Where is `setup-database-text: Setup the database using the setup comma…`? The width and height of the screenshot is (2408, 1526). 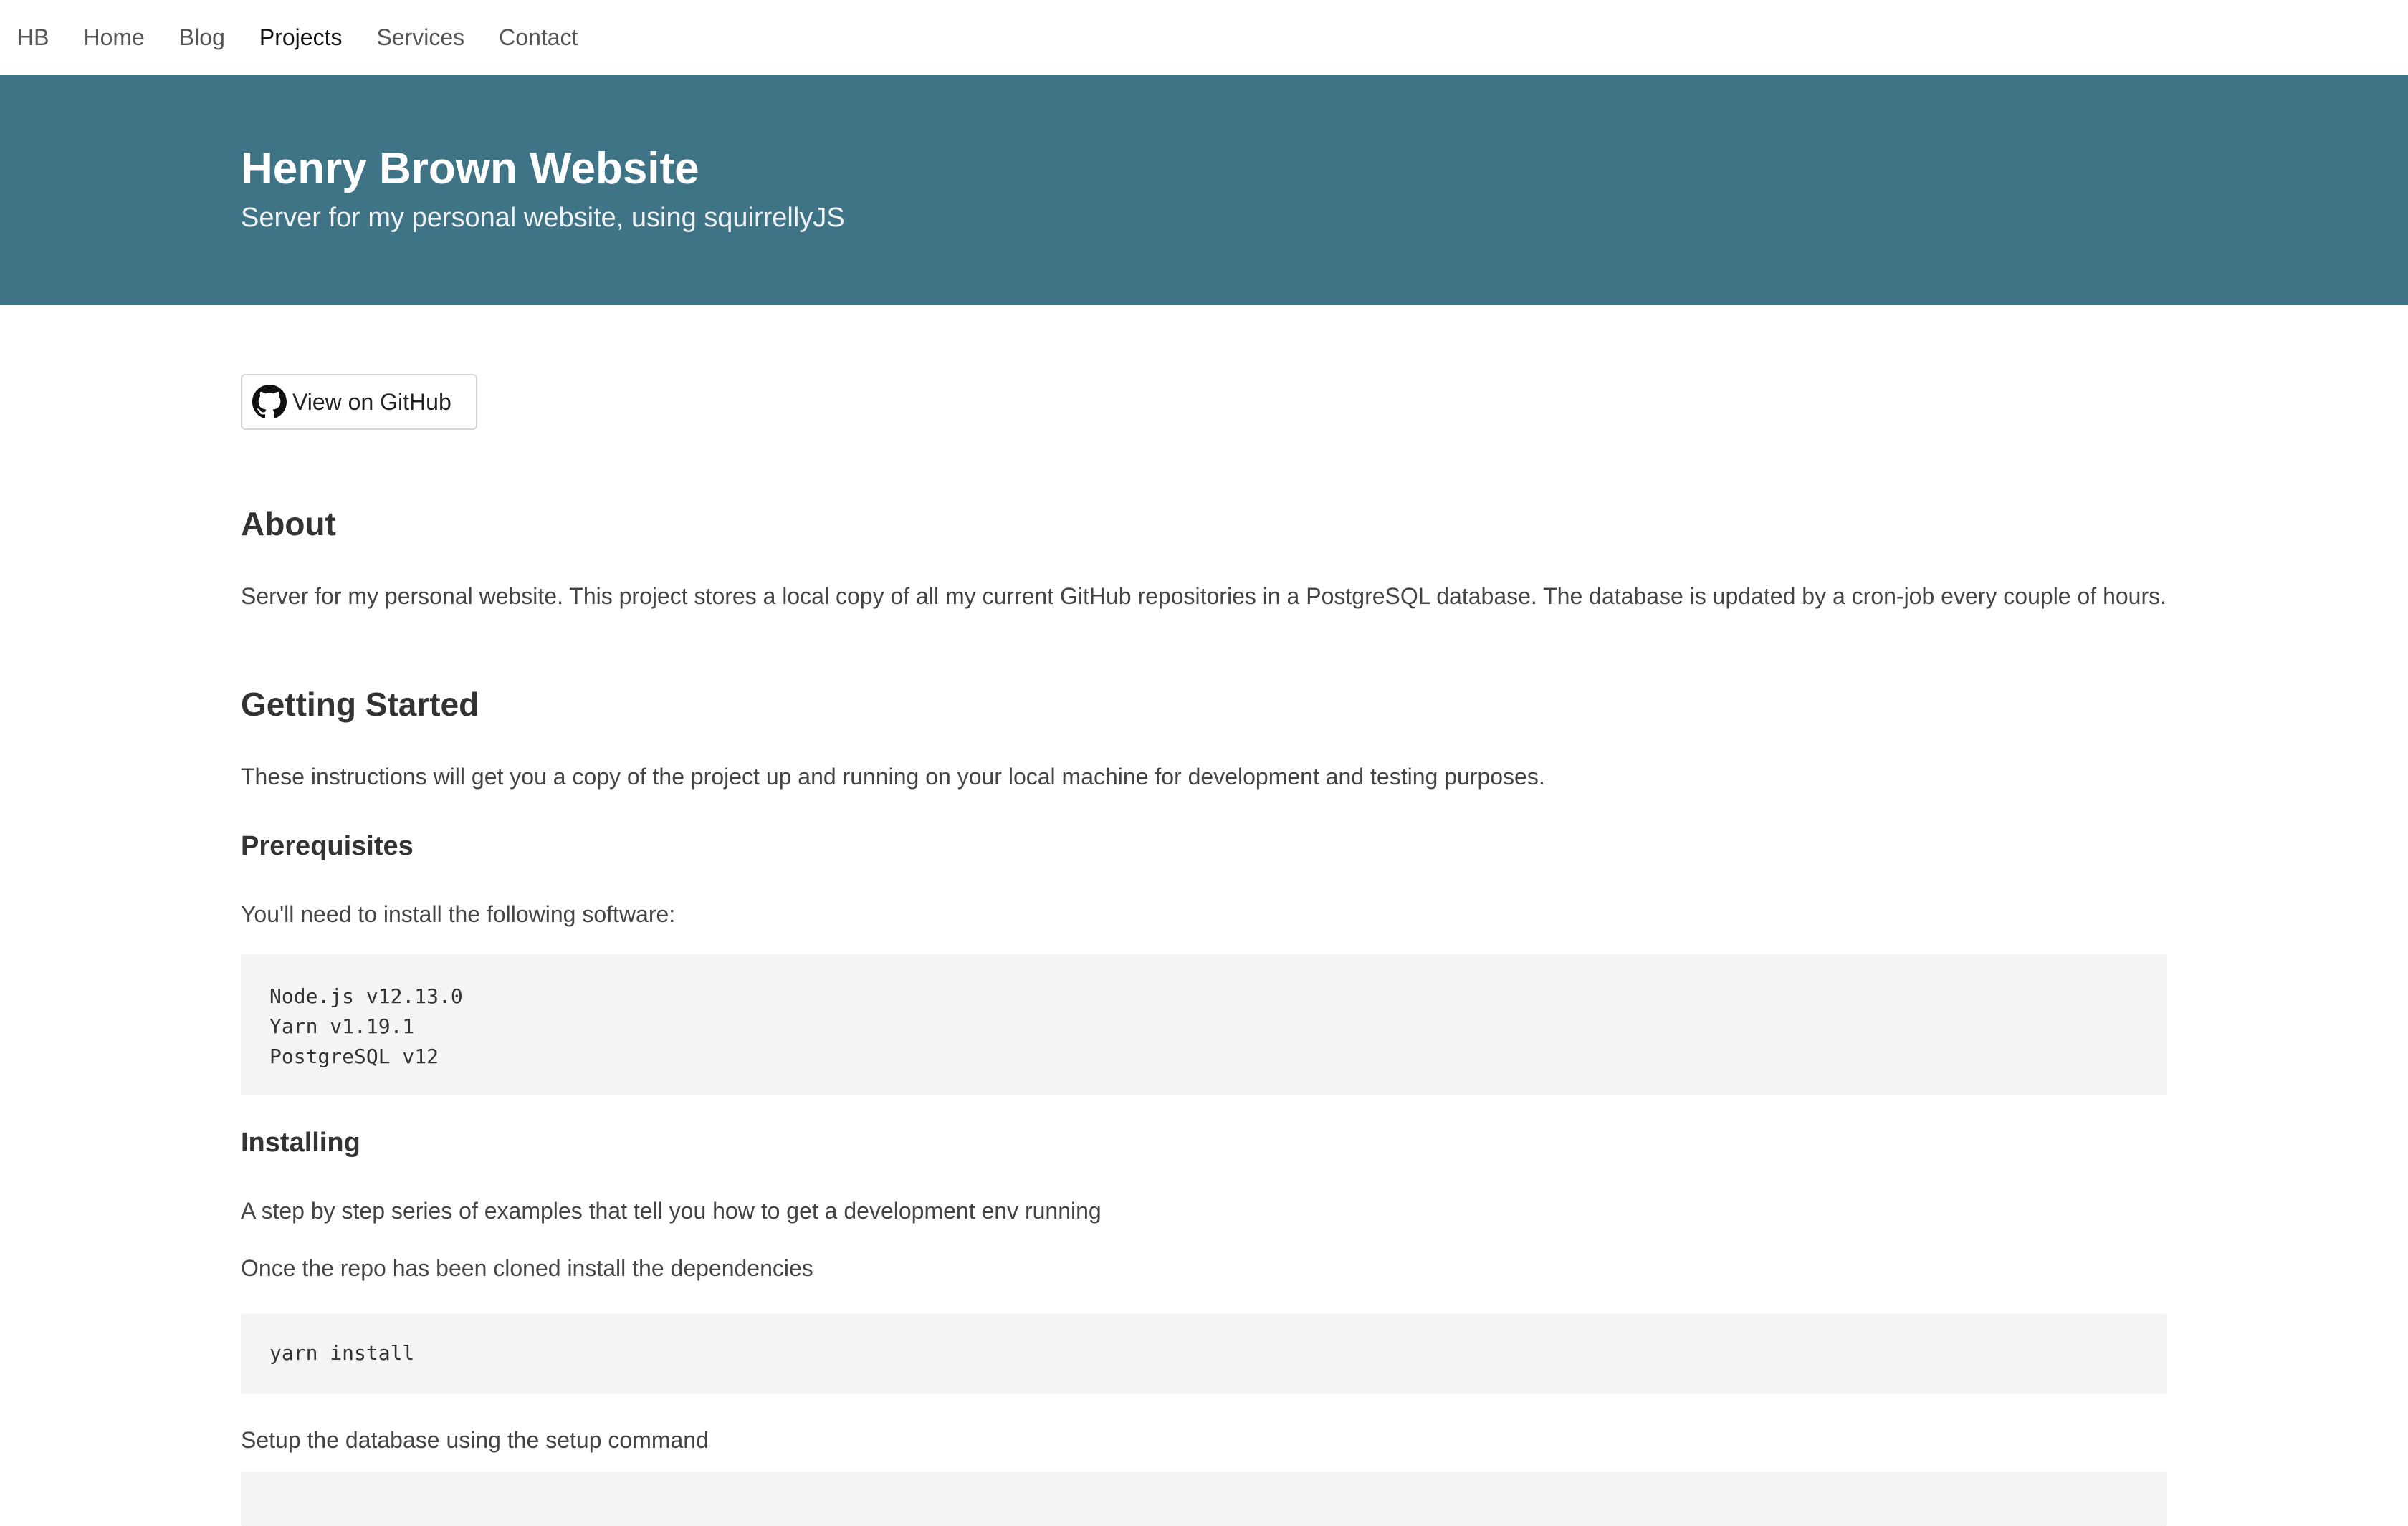
setup-database-text: Setup the database using the setup comma… is located at coordinates (475, 1440).